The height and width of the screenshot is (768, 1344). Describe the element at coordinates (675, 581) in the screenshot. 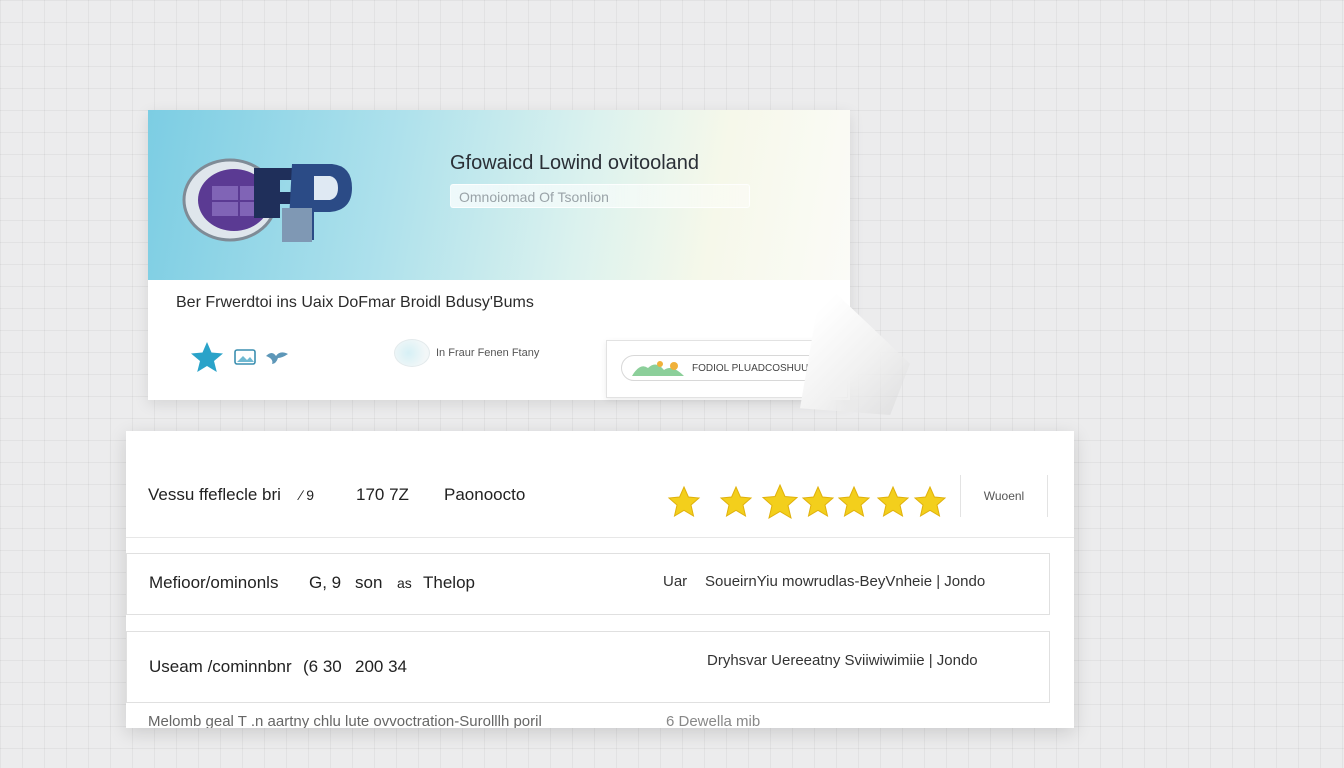

I see `row-meta-prefix: Uar` at that location.